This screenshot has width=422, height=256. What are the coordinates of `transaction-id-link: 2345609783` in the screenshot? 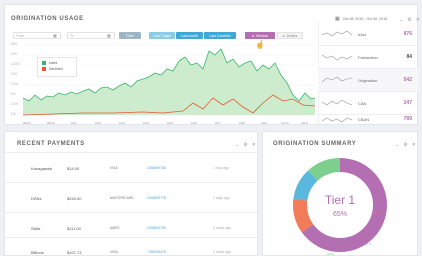 It's located at (156, 168).